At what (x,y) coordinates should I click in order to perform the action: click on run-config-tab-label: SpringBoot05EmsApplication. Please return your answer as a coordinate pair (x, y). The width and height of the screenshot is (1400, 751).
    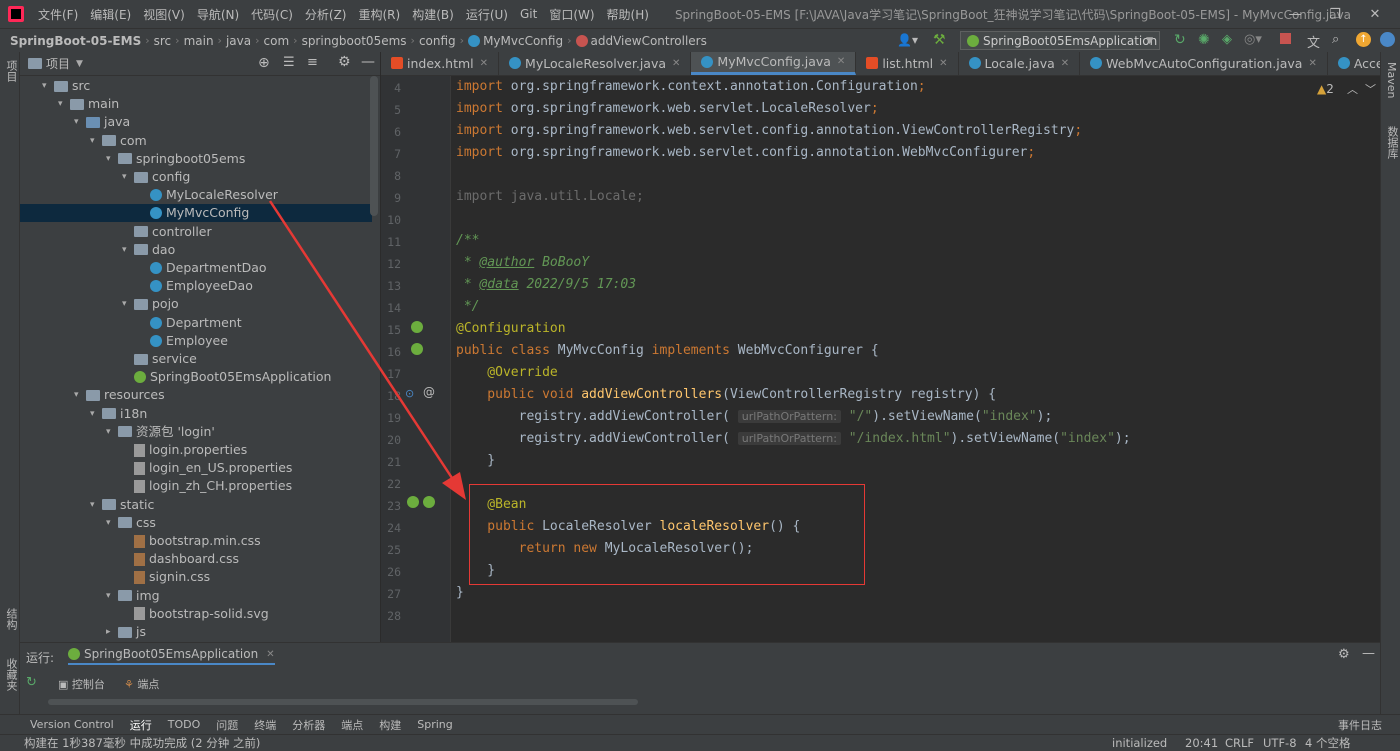
    Looking at the image, I should click on (171, 654).